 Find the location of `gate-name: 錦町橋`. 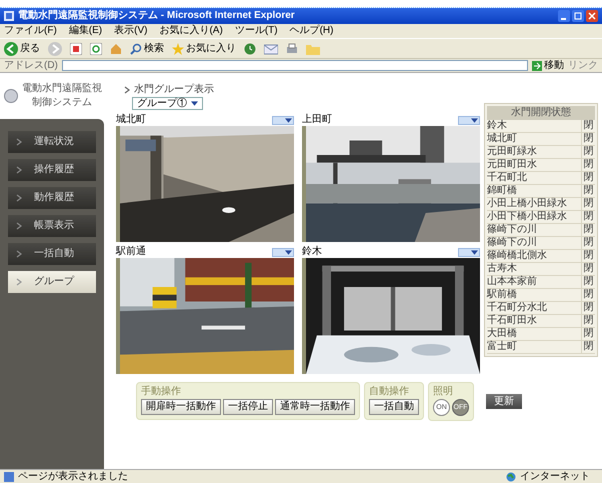

gate-name: 錦町橋 is located at coordinates (502, 191).